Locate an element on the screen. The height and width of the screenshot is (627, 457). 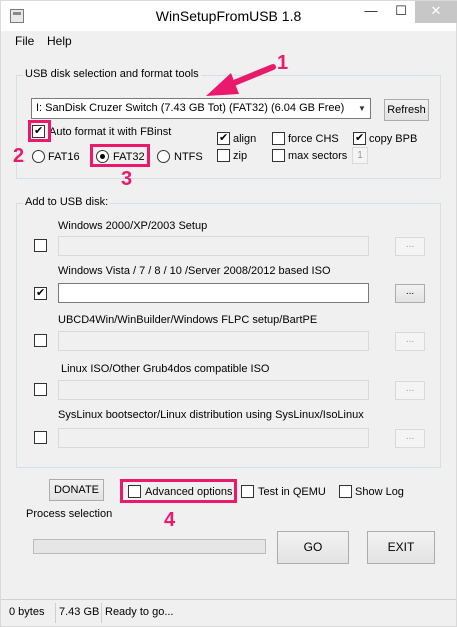
callout-step-2: 2 is located at coordinates (19, 156).